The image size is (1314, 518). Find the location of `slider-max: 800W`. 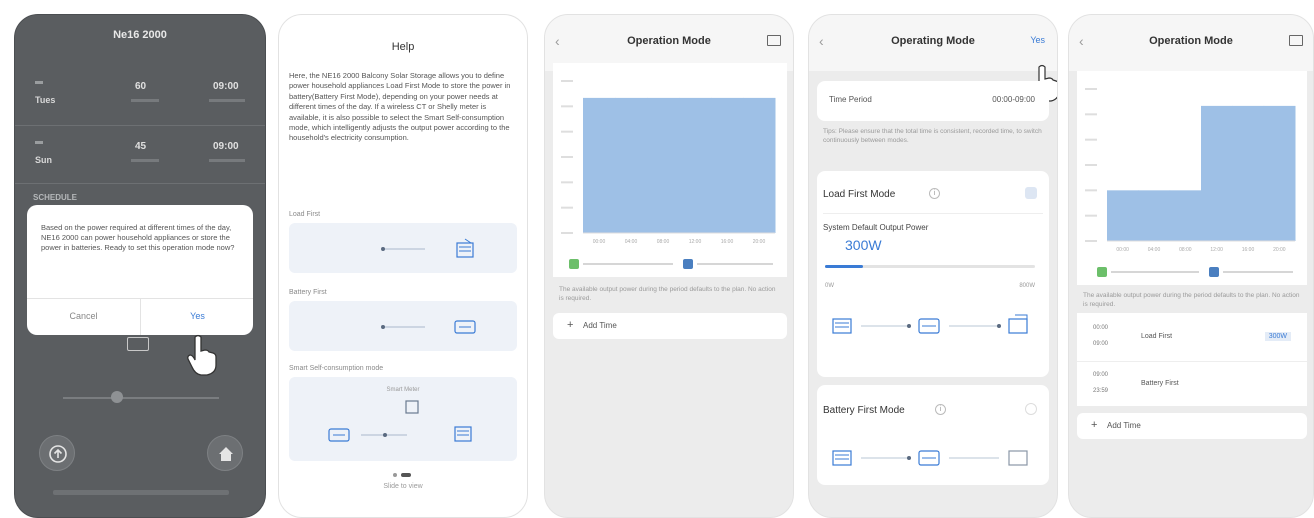

slider-max: 800W is located at coordinates (1027, 286).